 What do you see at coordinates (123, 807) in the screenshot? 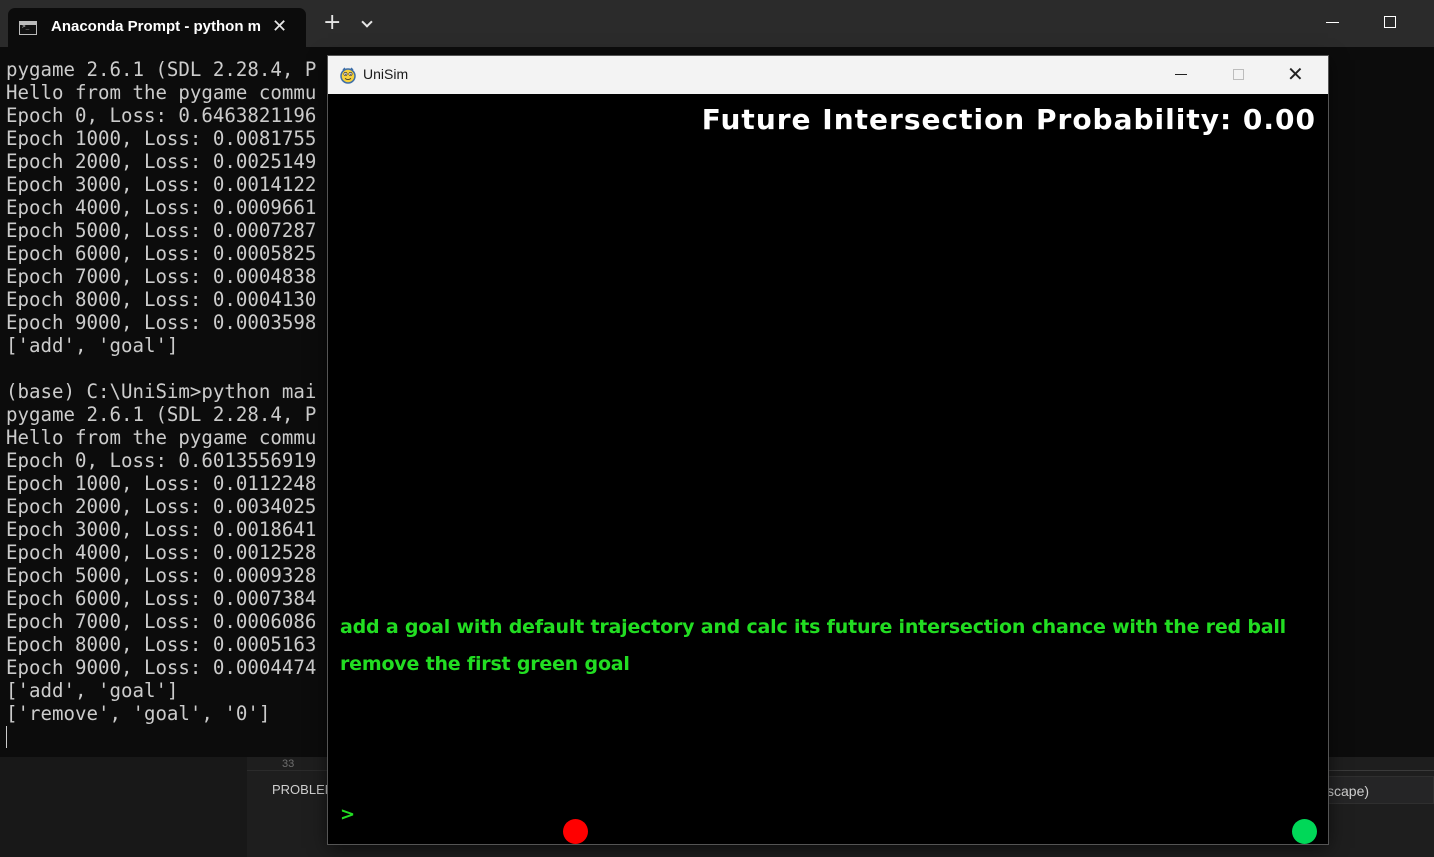
I see `ide-sidebar` at bounding box center [123, 807].